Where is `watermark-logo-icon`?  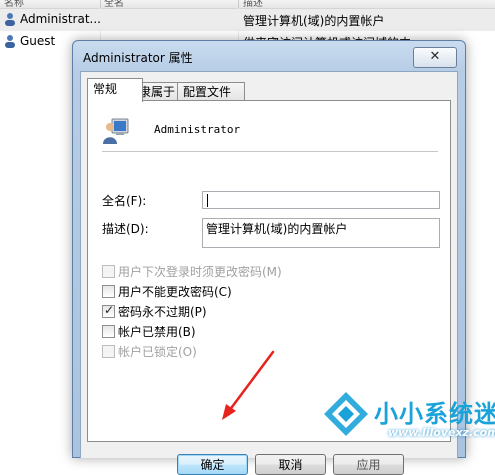 watermark-logo-icon is located at coordinates (346, 414).